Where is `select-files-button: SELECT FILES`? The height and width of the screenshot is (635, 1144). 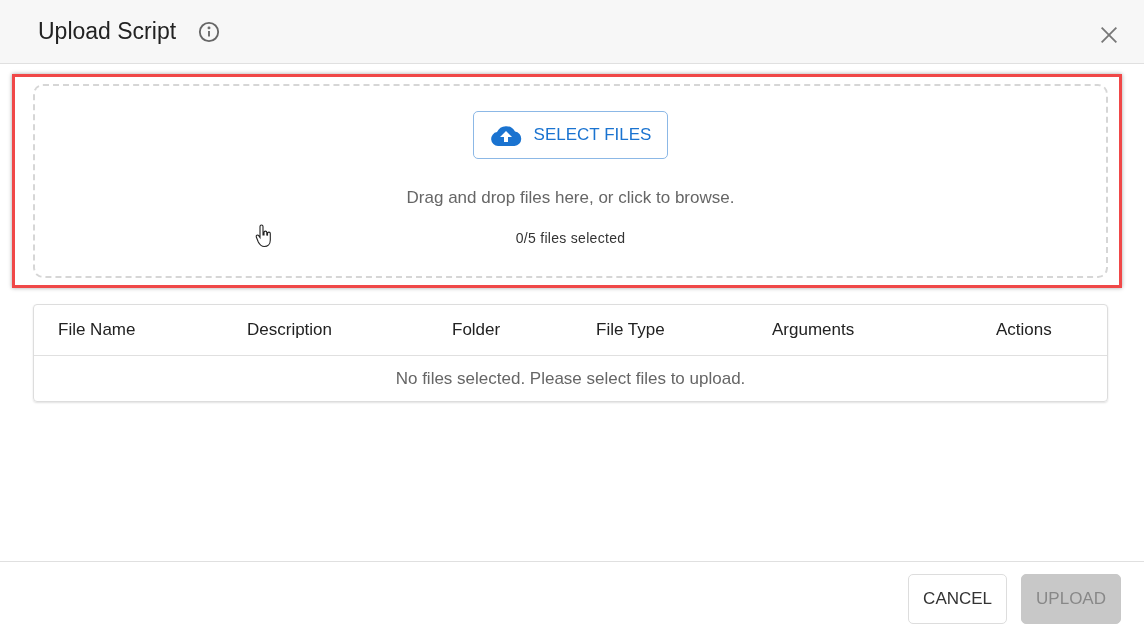 select-files-button: SELECT FILES is located at coordinates (570, 135).